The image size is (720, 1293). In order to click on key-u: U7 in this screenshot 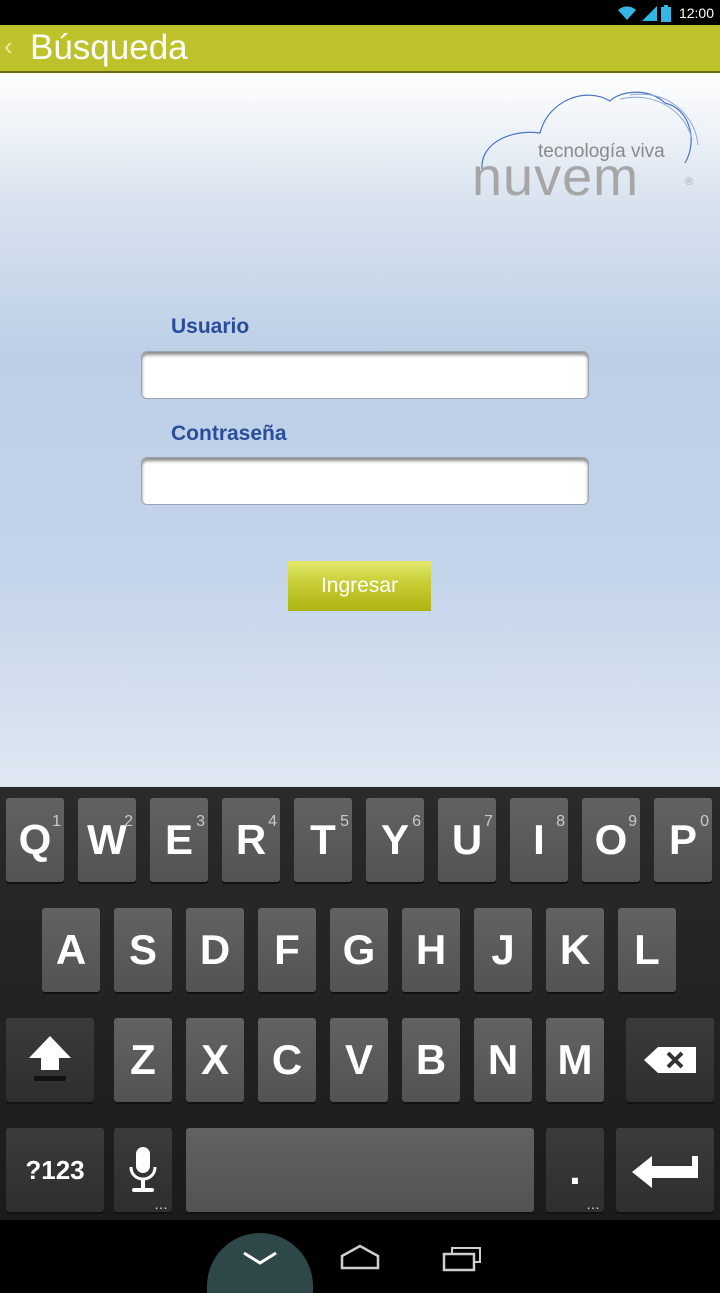, I will do `click(467, 840)`.